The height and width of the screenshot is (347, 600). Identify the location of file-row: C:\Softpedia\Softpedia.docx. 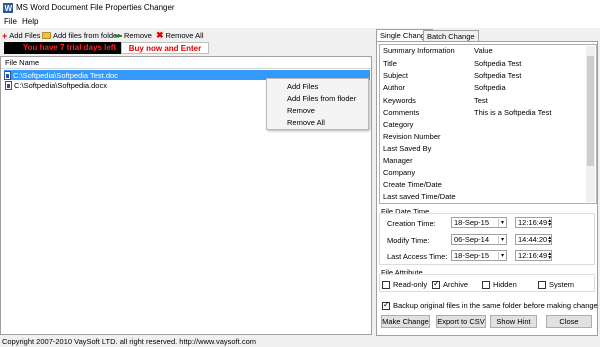
(56, 85).